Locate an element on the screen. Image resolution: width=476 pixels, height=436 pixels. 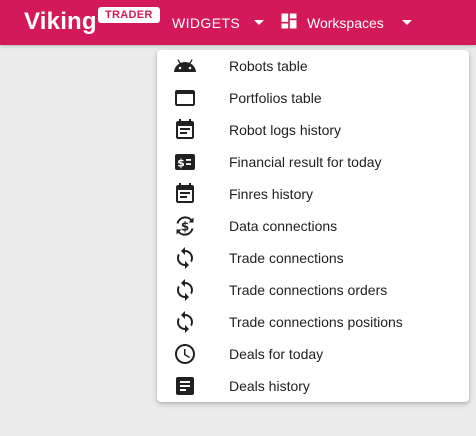
menu-item-label: Robot logs history is located at coordinates (285, 130).